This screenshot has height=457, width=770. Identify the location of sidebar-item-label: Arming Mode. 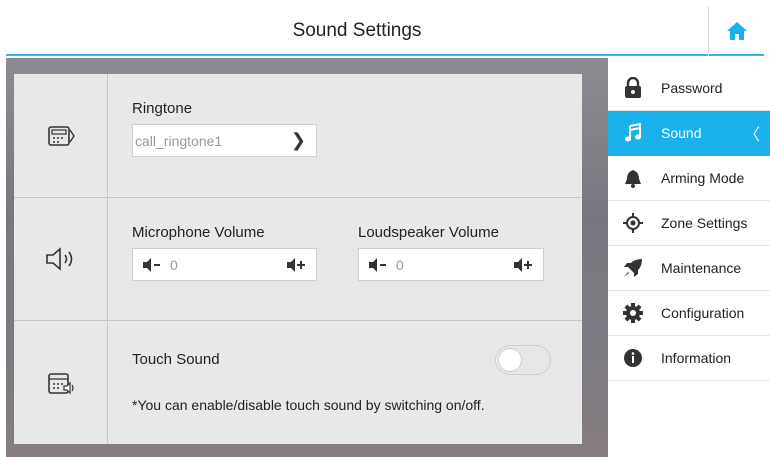
(703, 178).